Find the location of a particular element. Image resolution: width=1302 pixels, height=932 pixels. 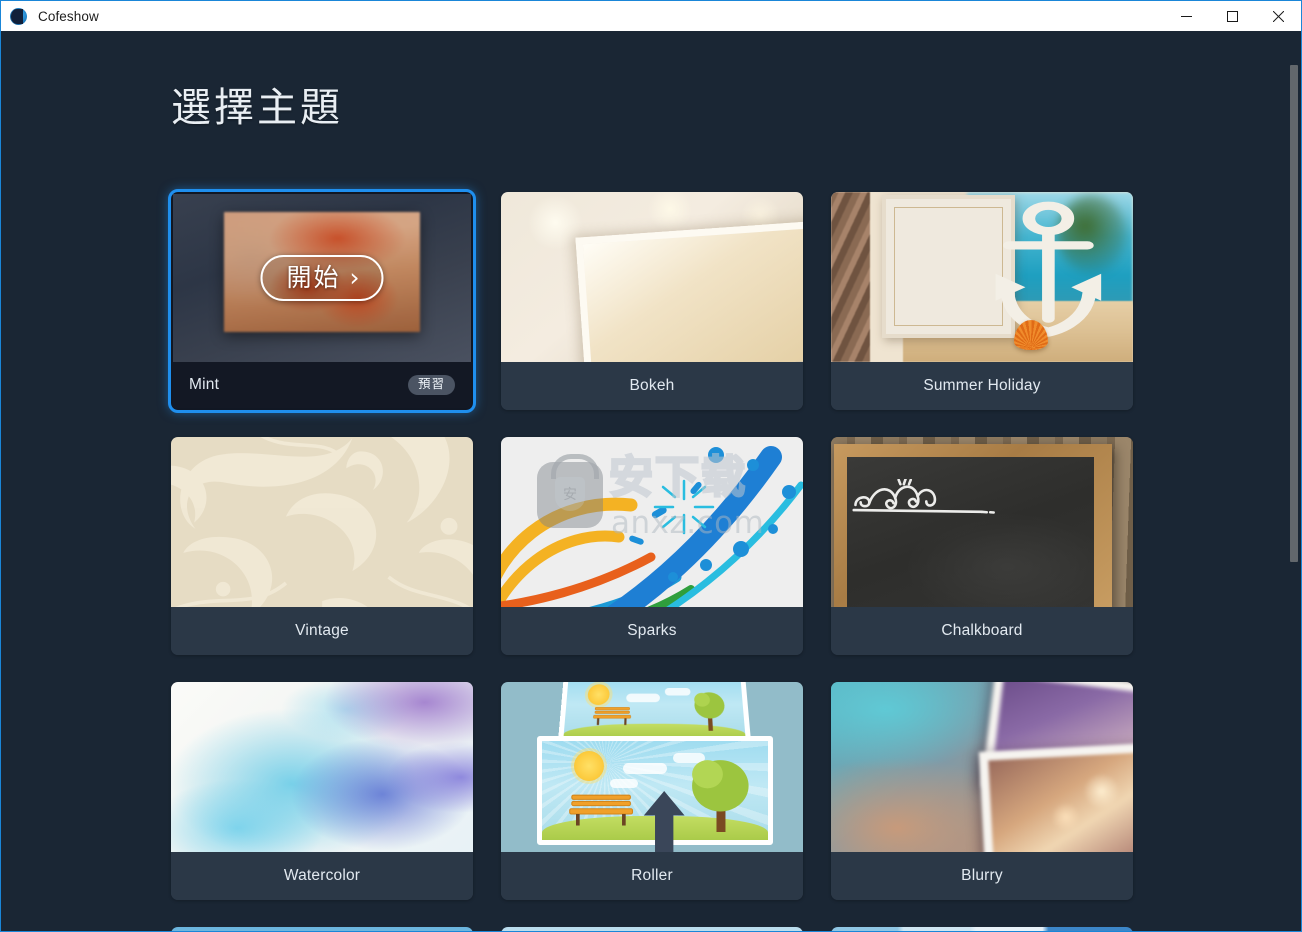

theme-footer-bokeh: Bokeh is located at coordinates (652, 386).